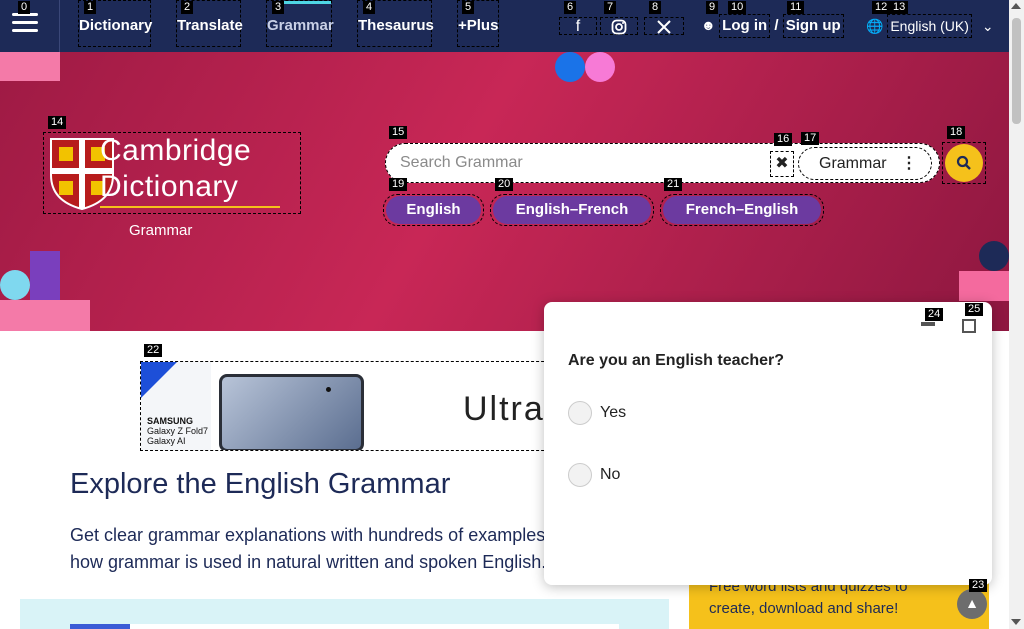  I want to click on menu-icon, so click(25, 24).